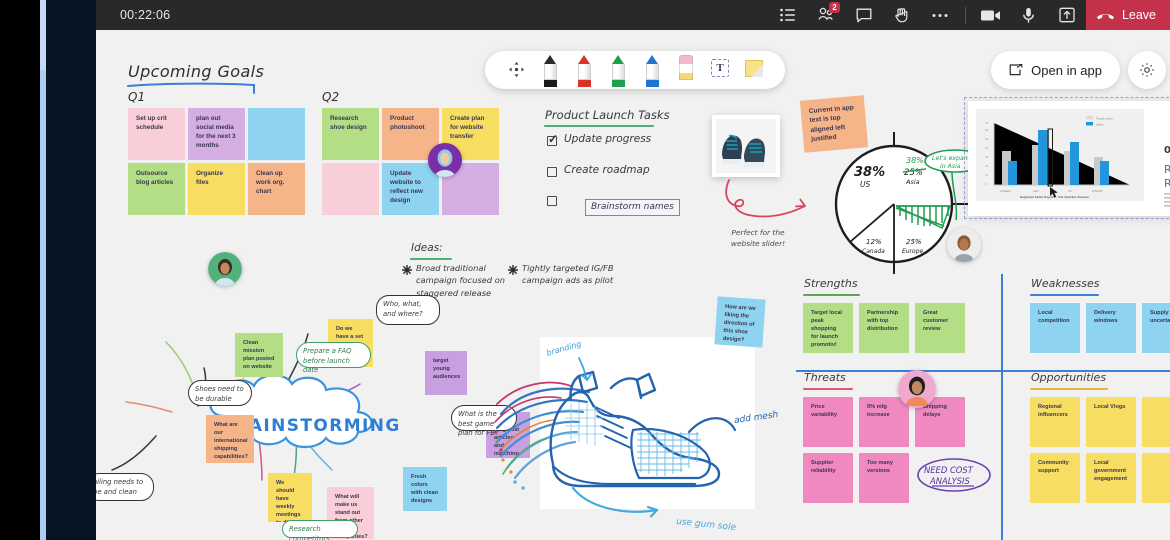  What do you see at coordinates (220, 393) in the screenshot?
I see `mindmap-bubble-2: Shoes need to be durable` at bounding box center [220, 393].